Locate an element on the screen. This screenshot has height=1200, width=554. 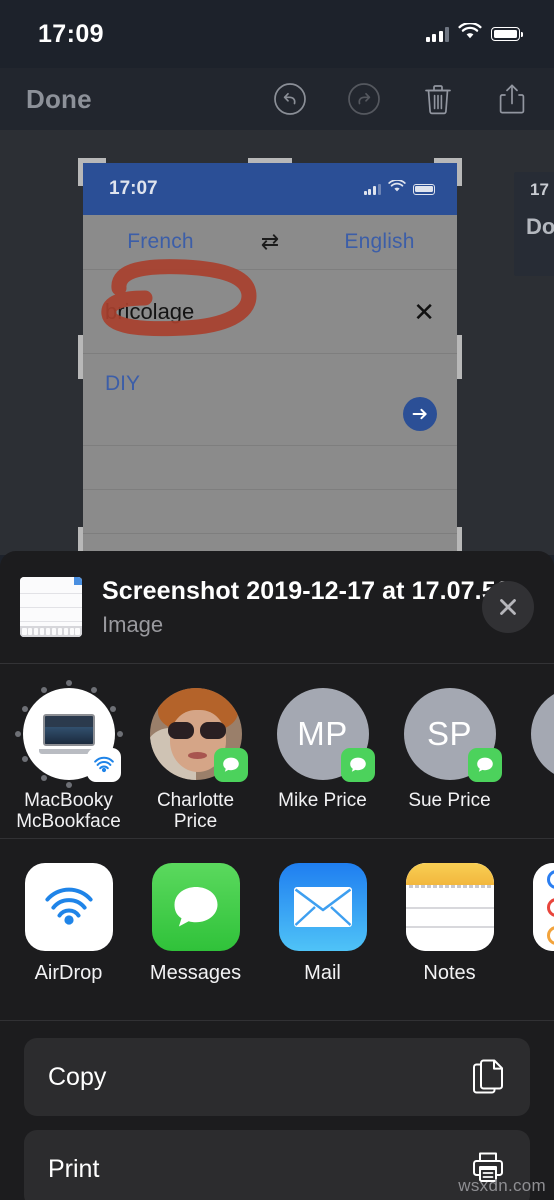
swap-arrows-icon: ⇄ is located at coordinates (270, 242).